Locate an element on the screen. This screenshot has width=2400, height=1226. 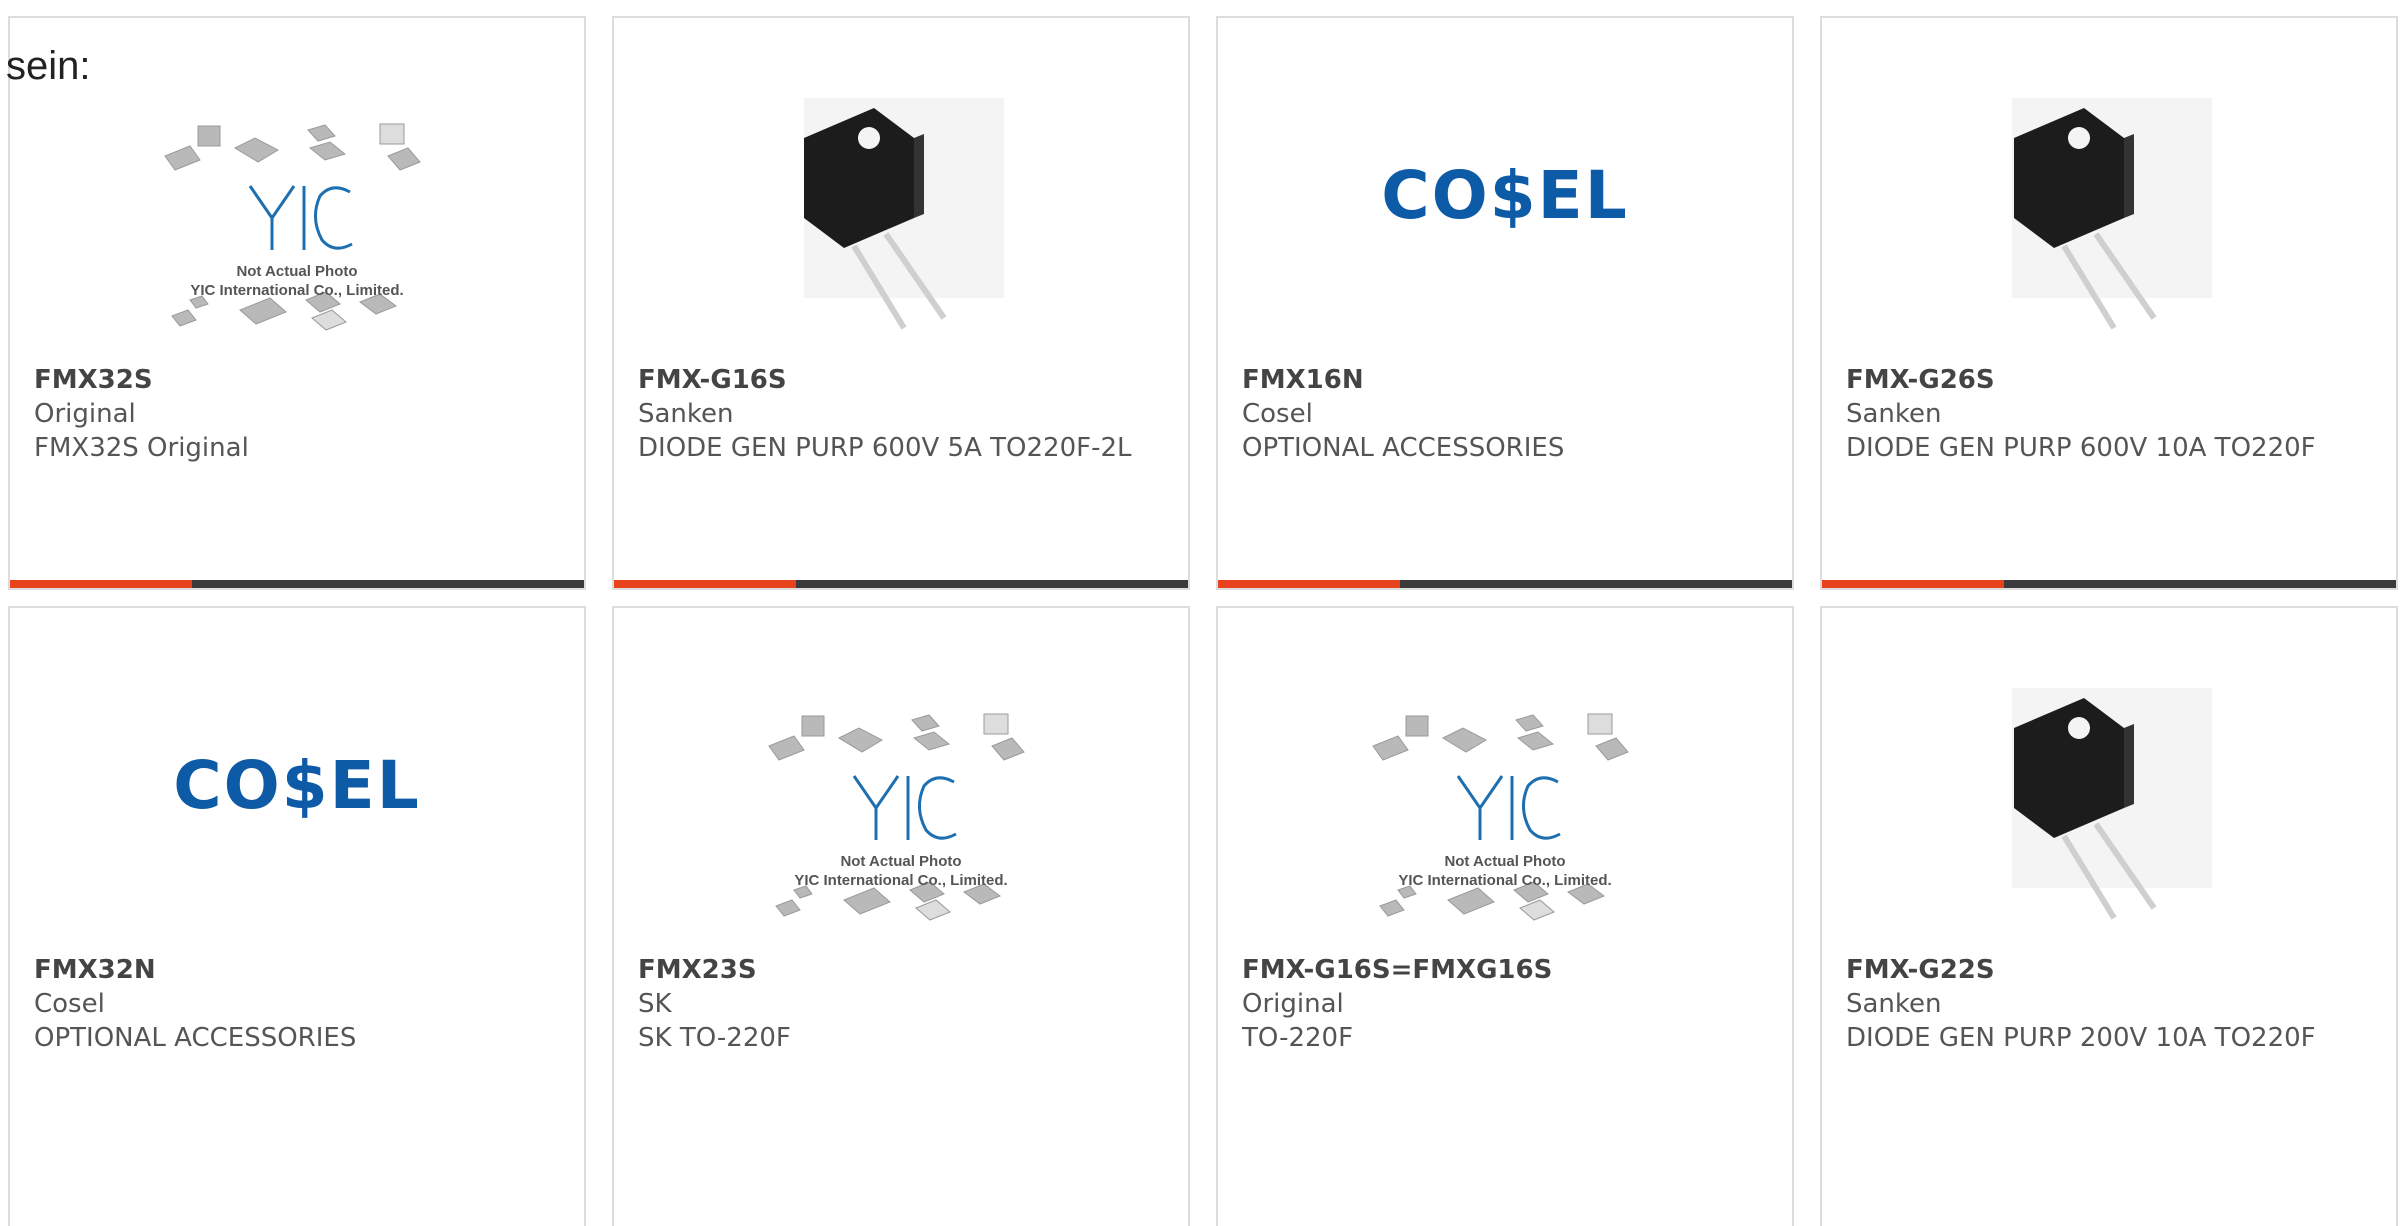
part-number: FMX-G22S is located at coordinates (2111, 970).